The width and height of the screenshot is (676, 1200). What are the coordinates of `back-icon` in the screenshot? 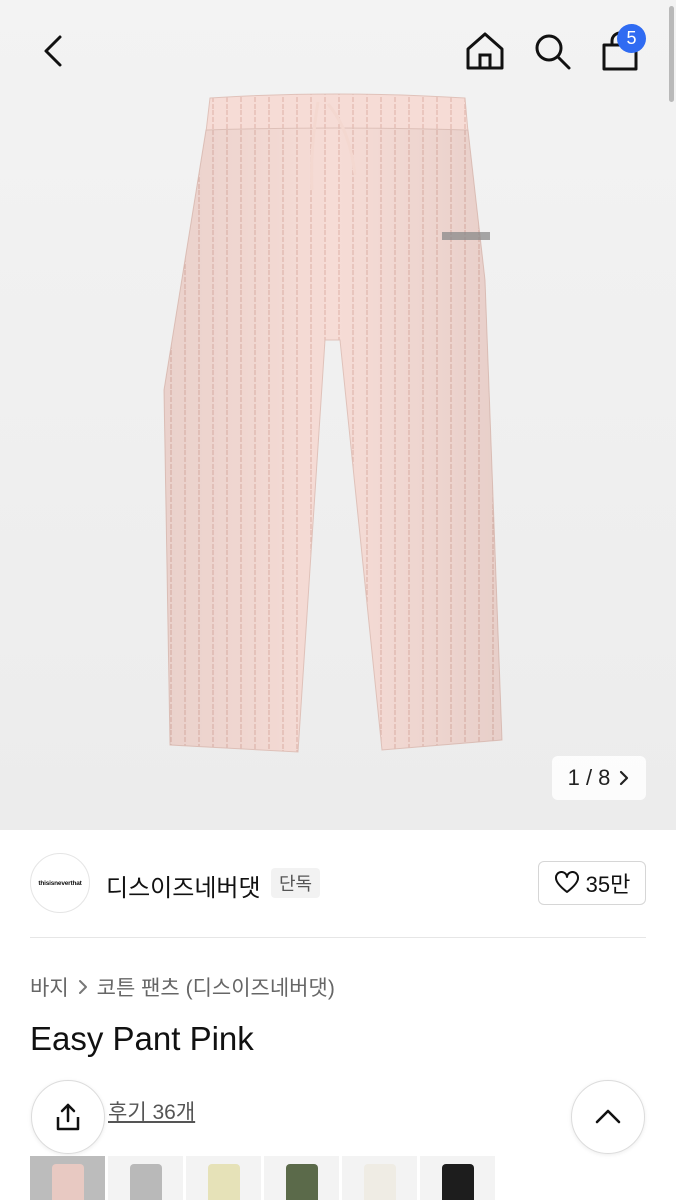 It's located at (53, 51).